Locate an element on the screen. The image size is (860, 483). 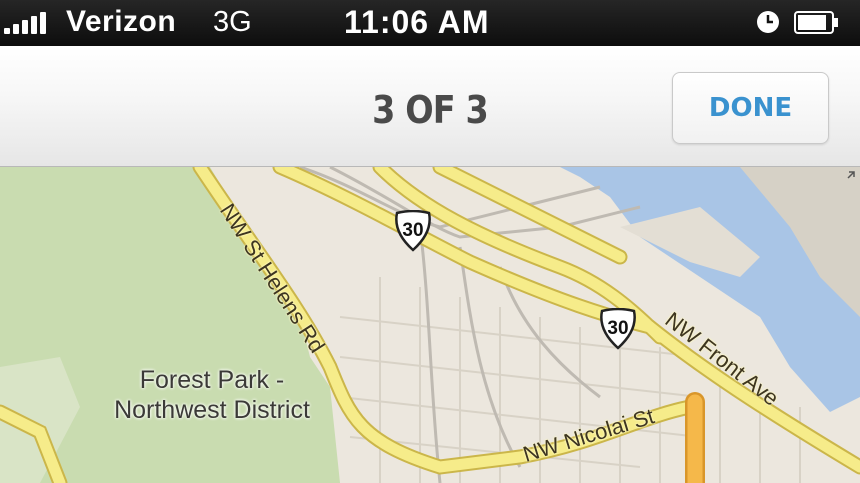
carrier-name: Verizon is located at coordinates (121, 21).